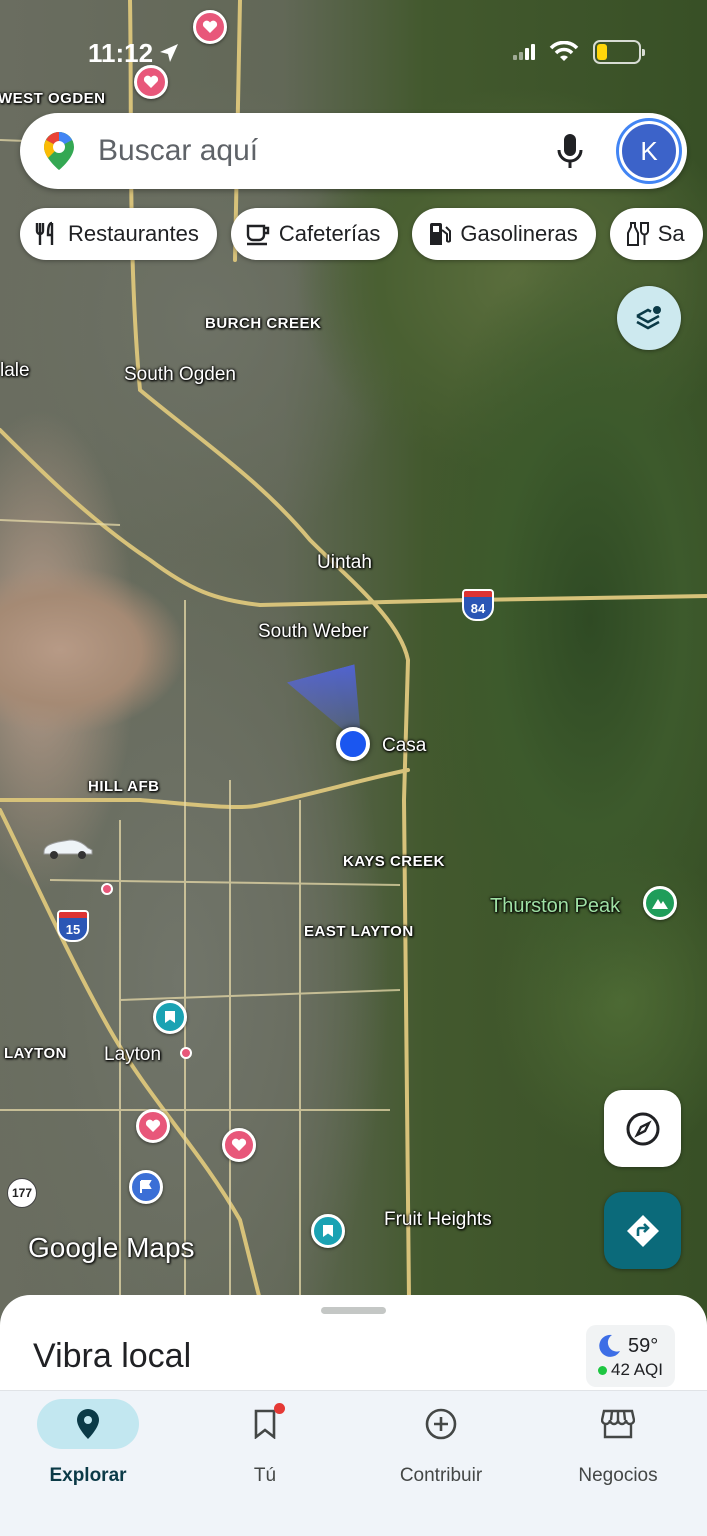 Image resolution: width=707 pixels, height=1536 pixels. What do you see at coordinates (169, 53) in the screenshot?
I see `location-arrow-icon` at bounding box center [169, 53].